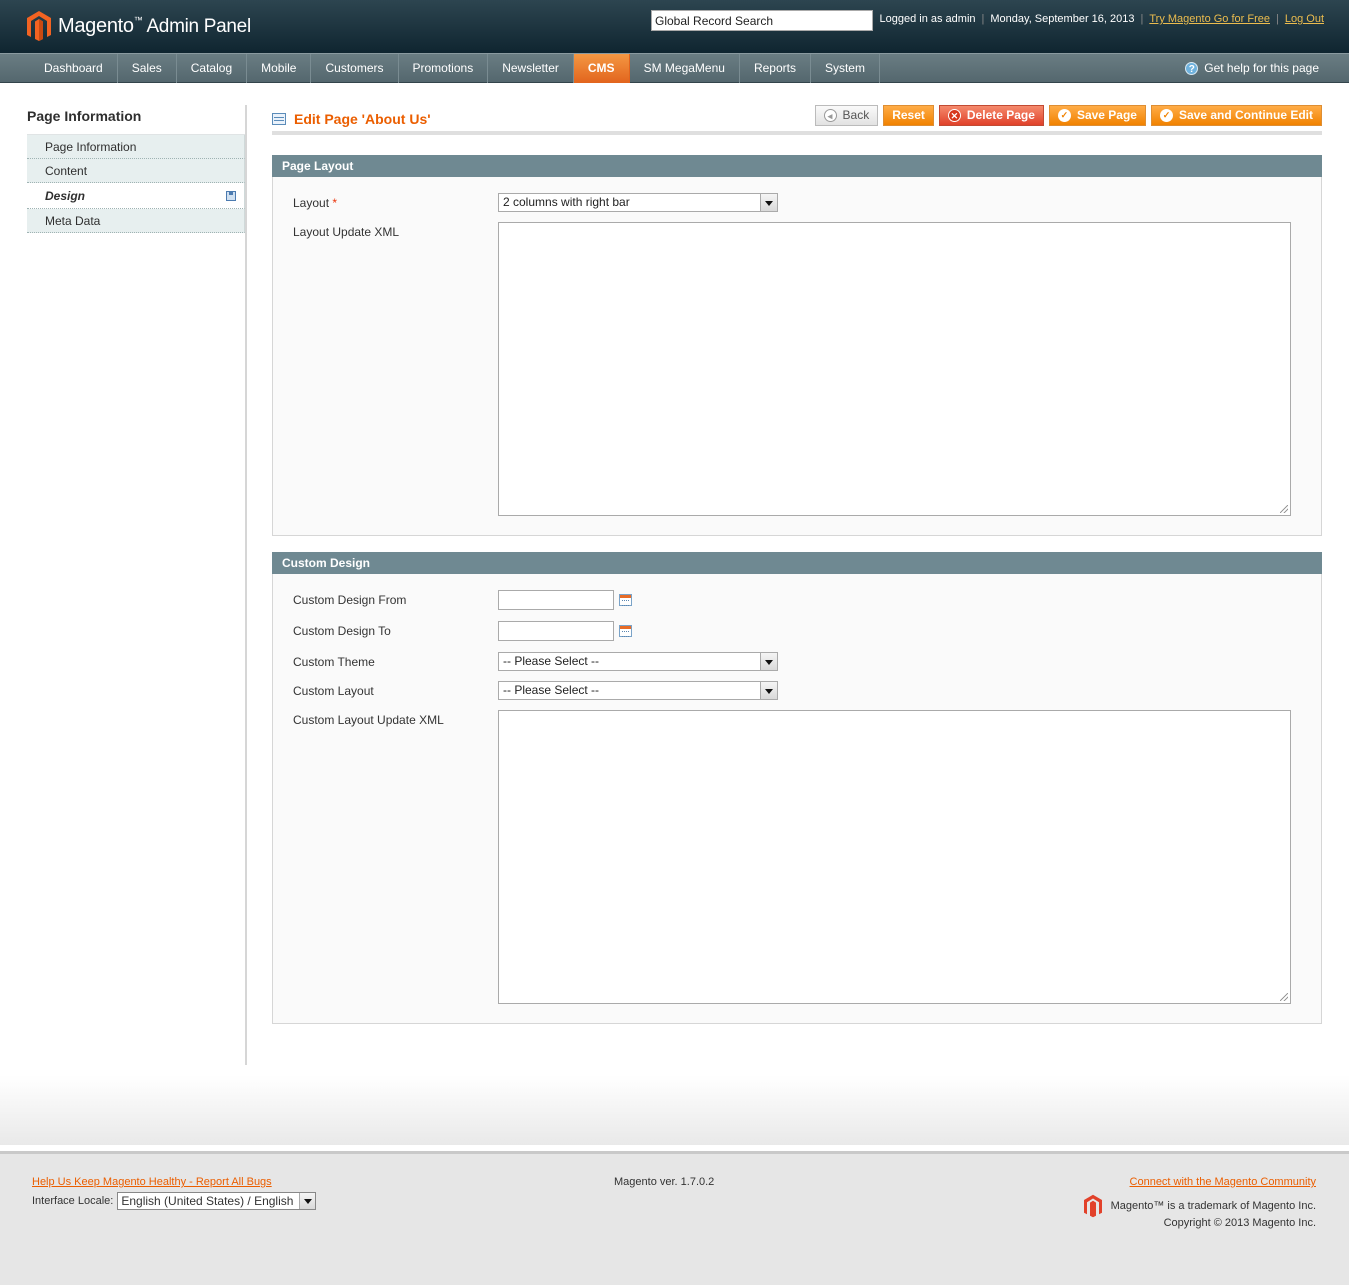  Describe the element at coordinates (136, 221) in the screenshot. I see `tab-meta-data: Meta Data` at that location.